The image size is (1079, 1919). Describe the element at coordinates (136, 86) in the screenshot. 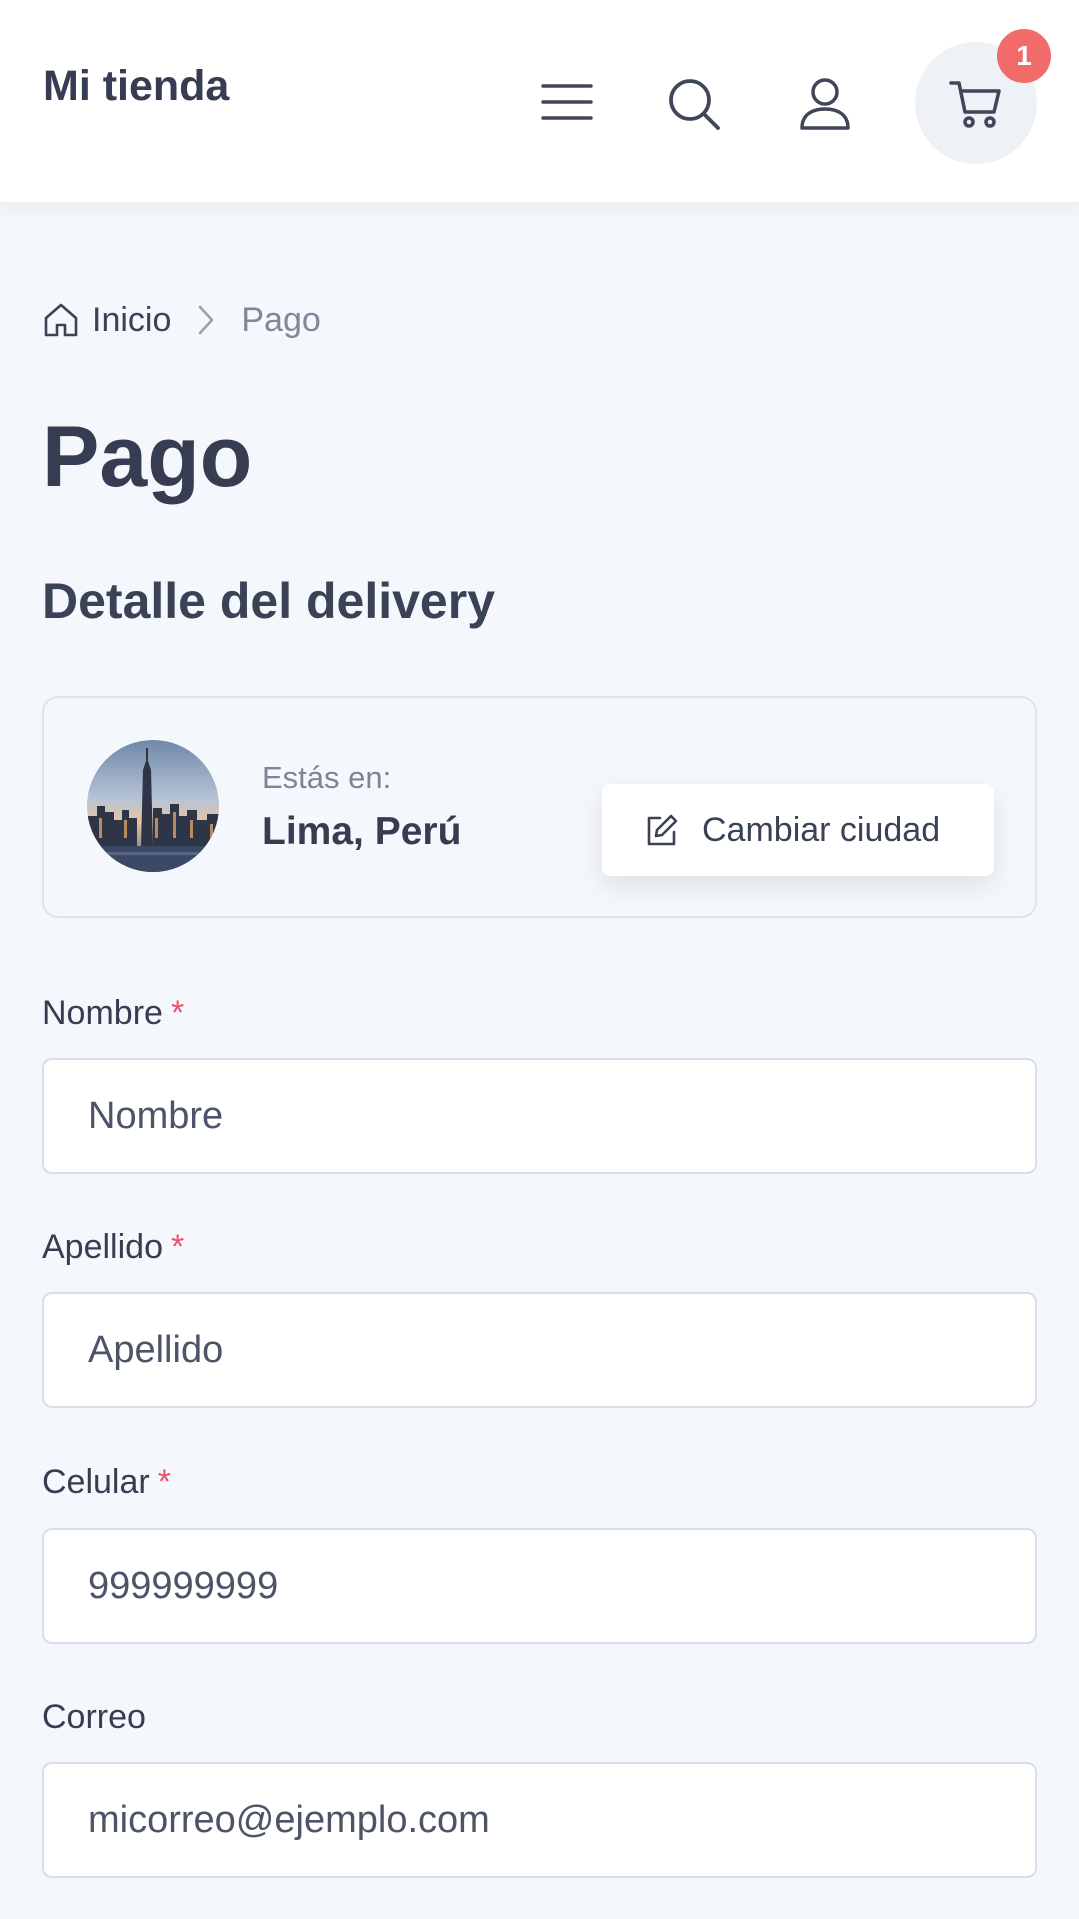

I see `store-logo: Mi tienda` at that location.